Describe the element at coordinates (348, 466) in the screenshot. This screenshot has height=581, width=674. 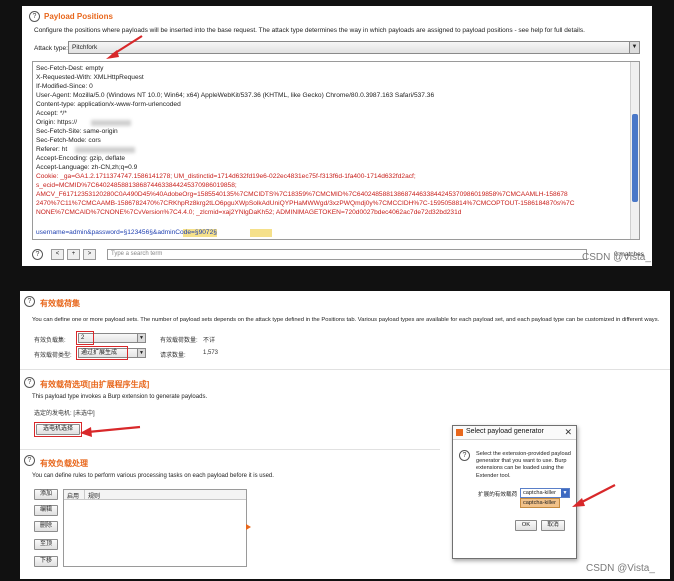
I see `annotation-arrows` at that location.